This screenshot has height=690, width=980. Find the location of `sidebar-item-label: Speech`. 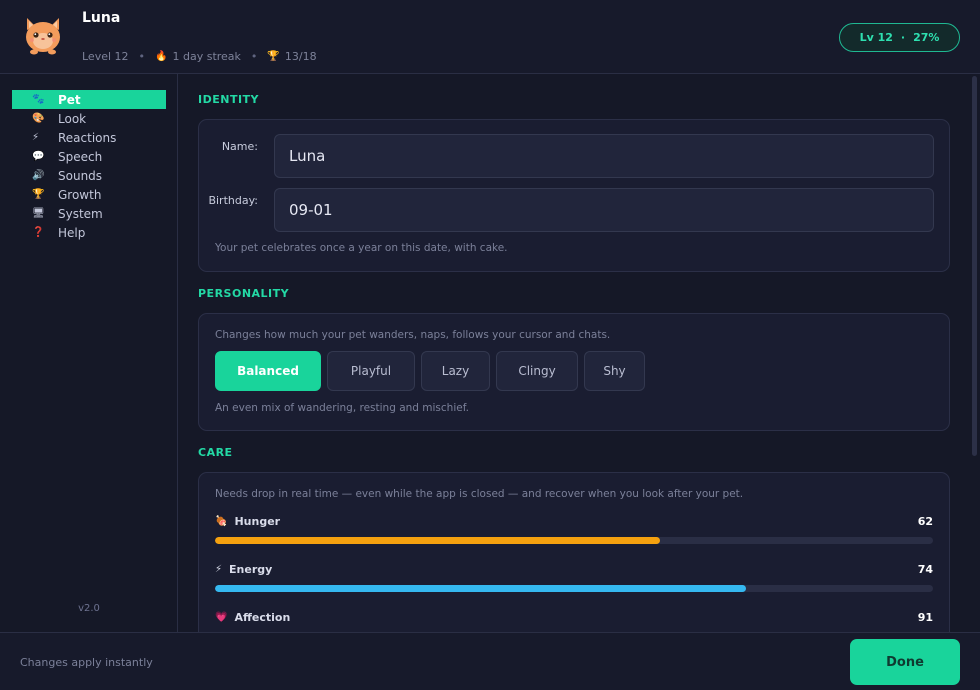

sidebar-item-label: Speech is located at coordinates (80, 156).